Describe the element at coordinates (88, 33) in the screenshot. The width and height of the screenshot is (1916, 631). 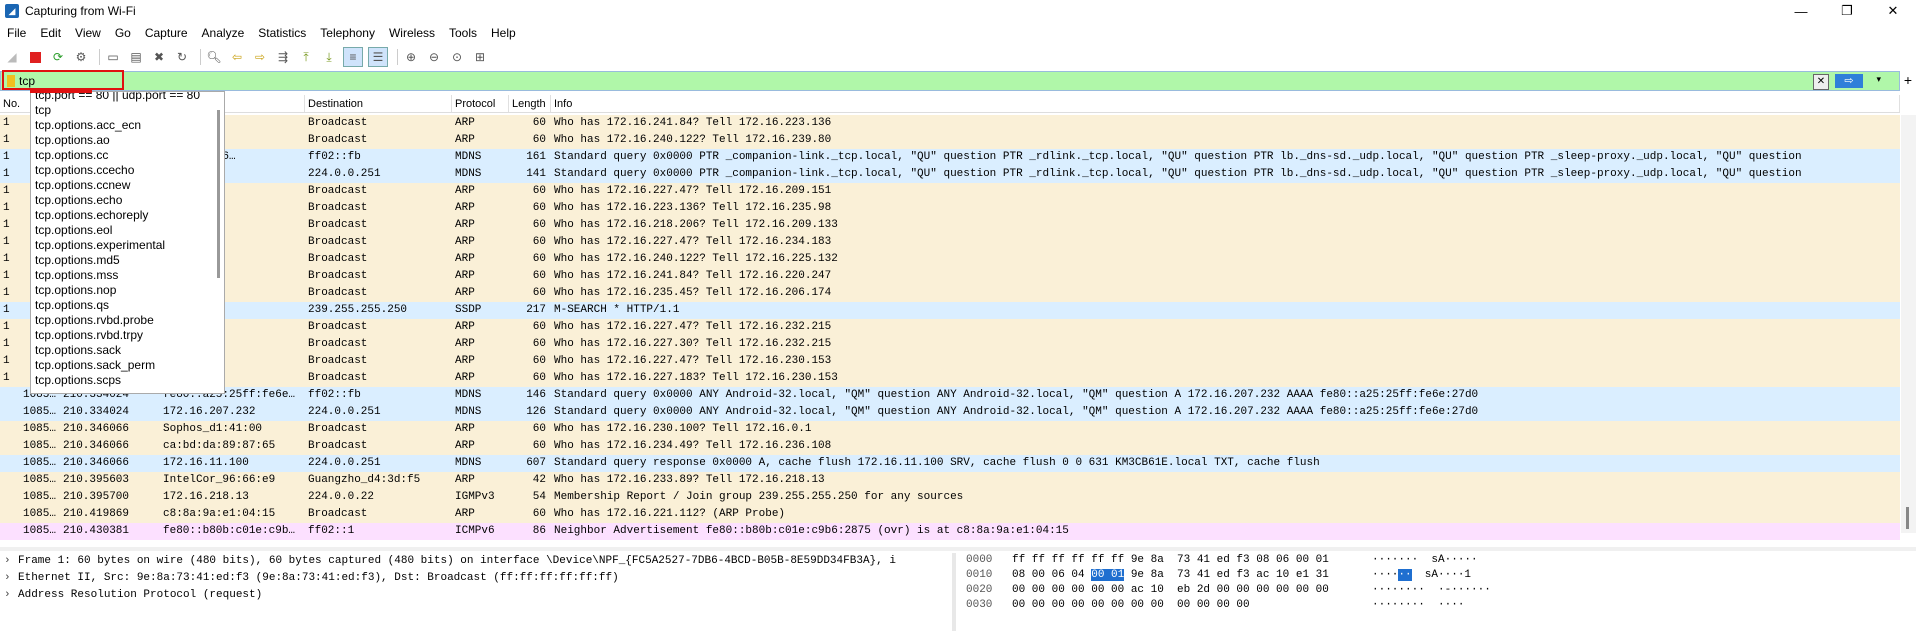
I see `menu-view: View` at that location.